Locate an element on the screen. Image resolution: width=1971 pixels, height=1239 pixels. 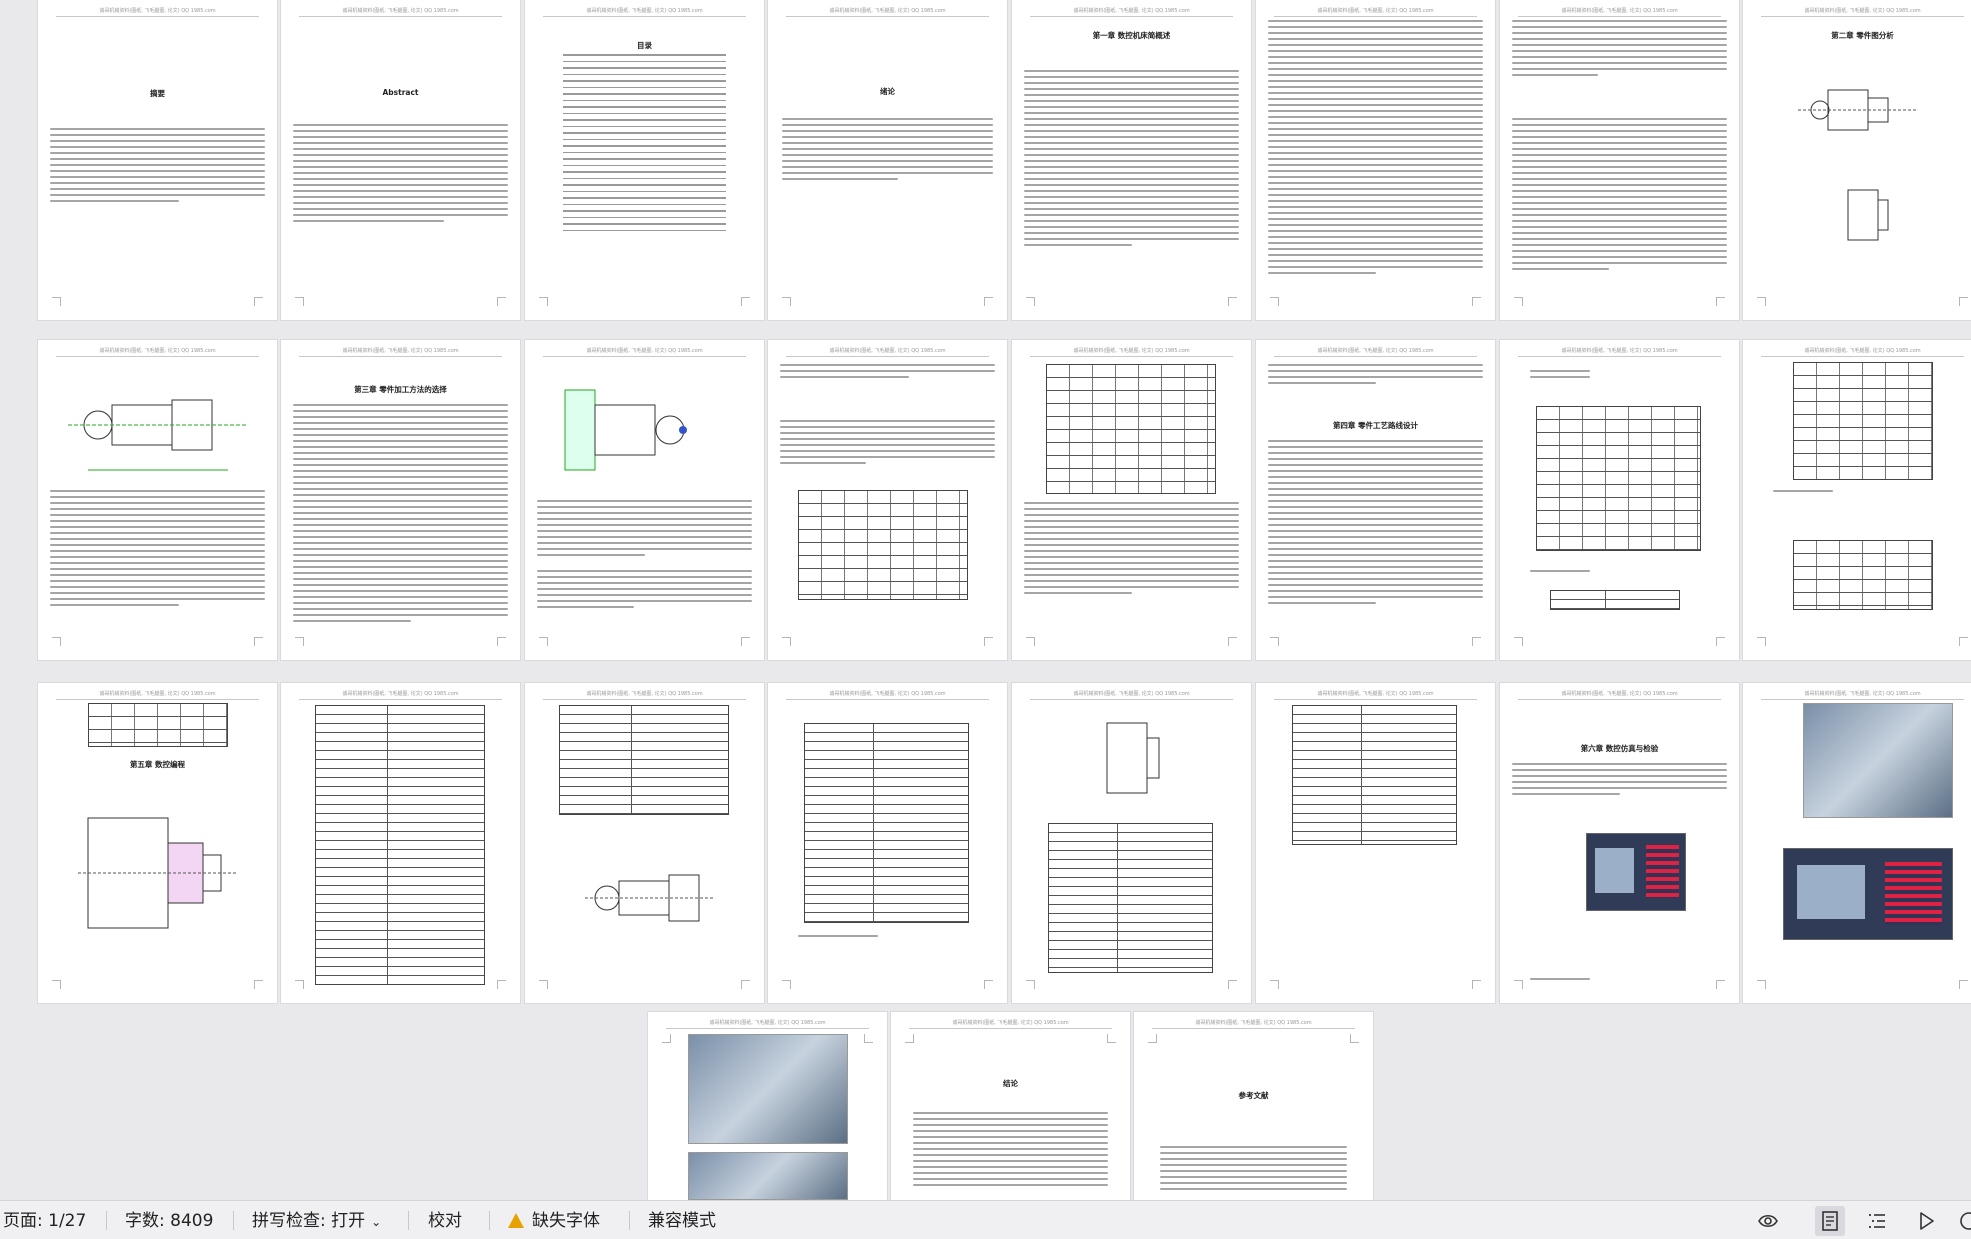
warning-icon is located at coordinates (516, 1220).